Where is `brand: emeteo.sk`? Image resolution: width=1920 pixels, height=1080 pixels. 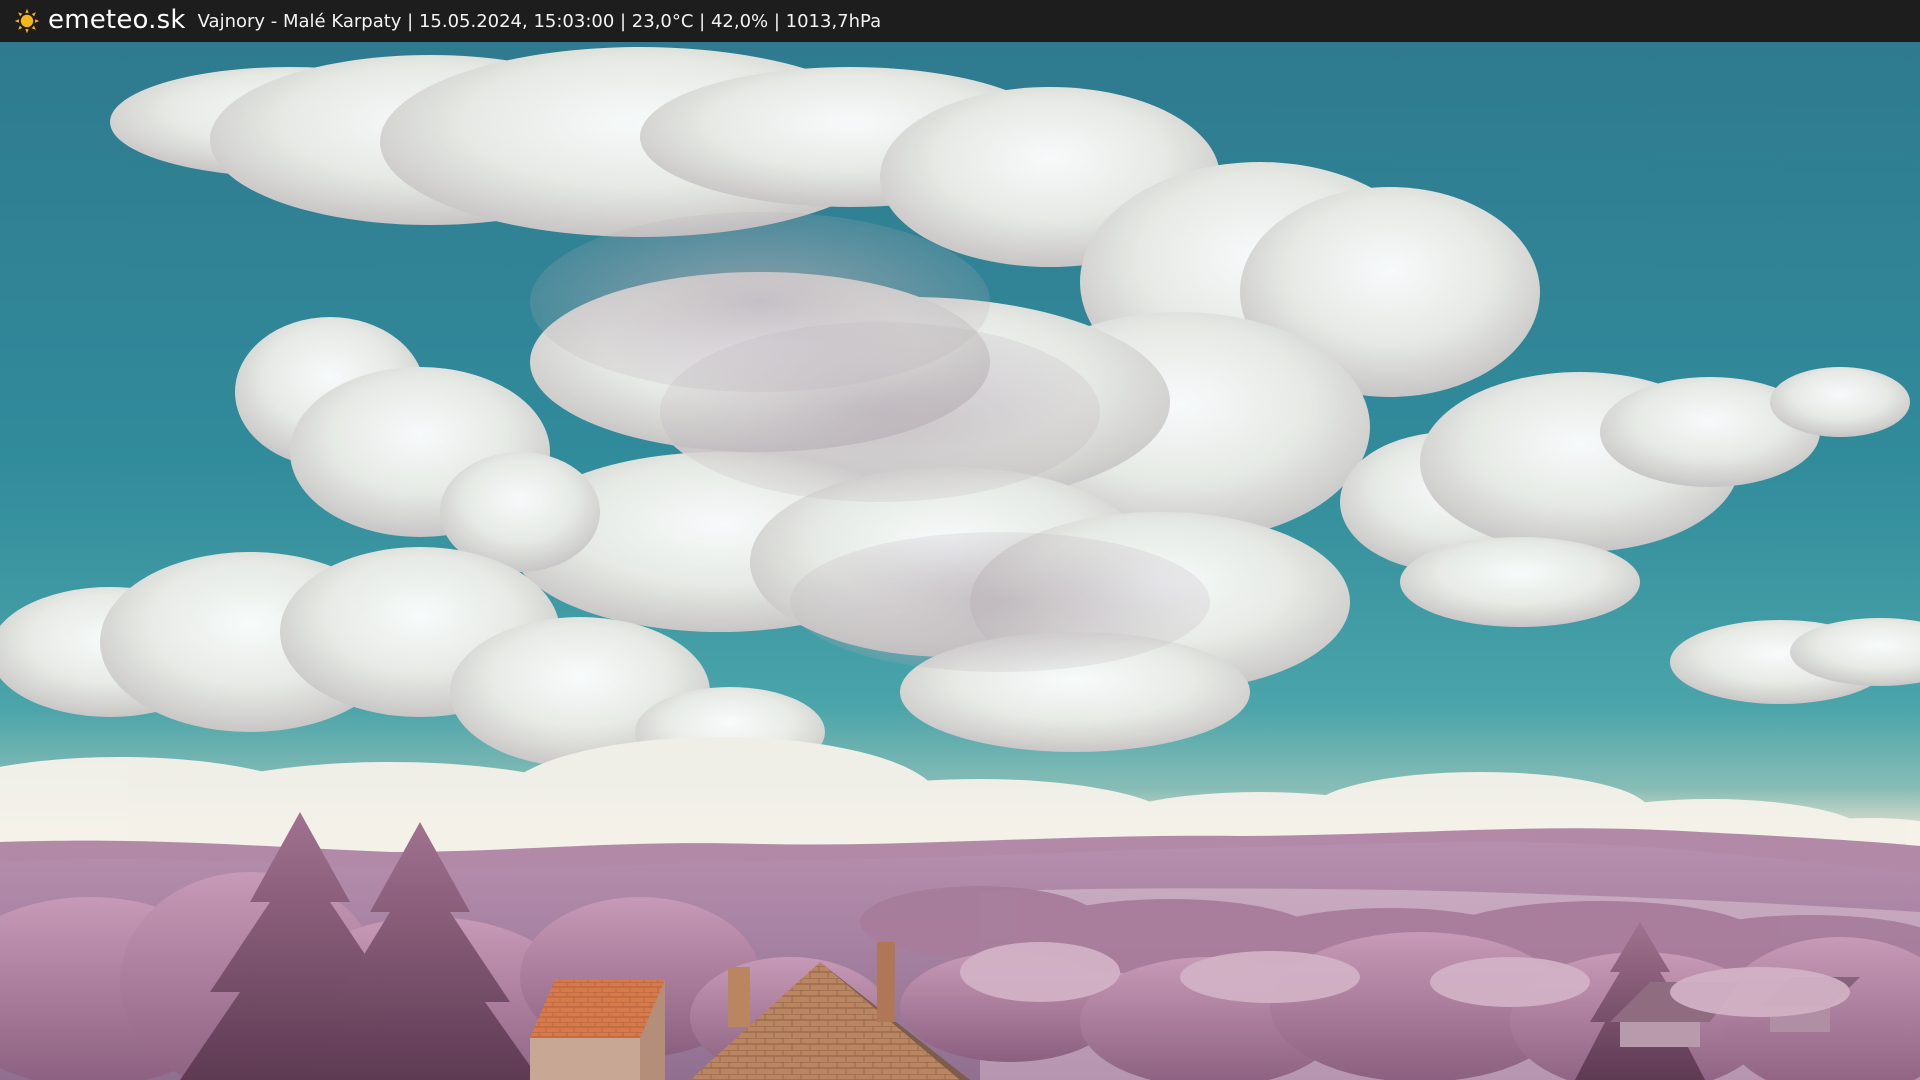
brand: emeteo.sk is located at coordinates (100, 21).